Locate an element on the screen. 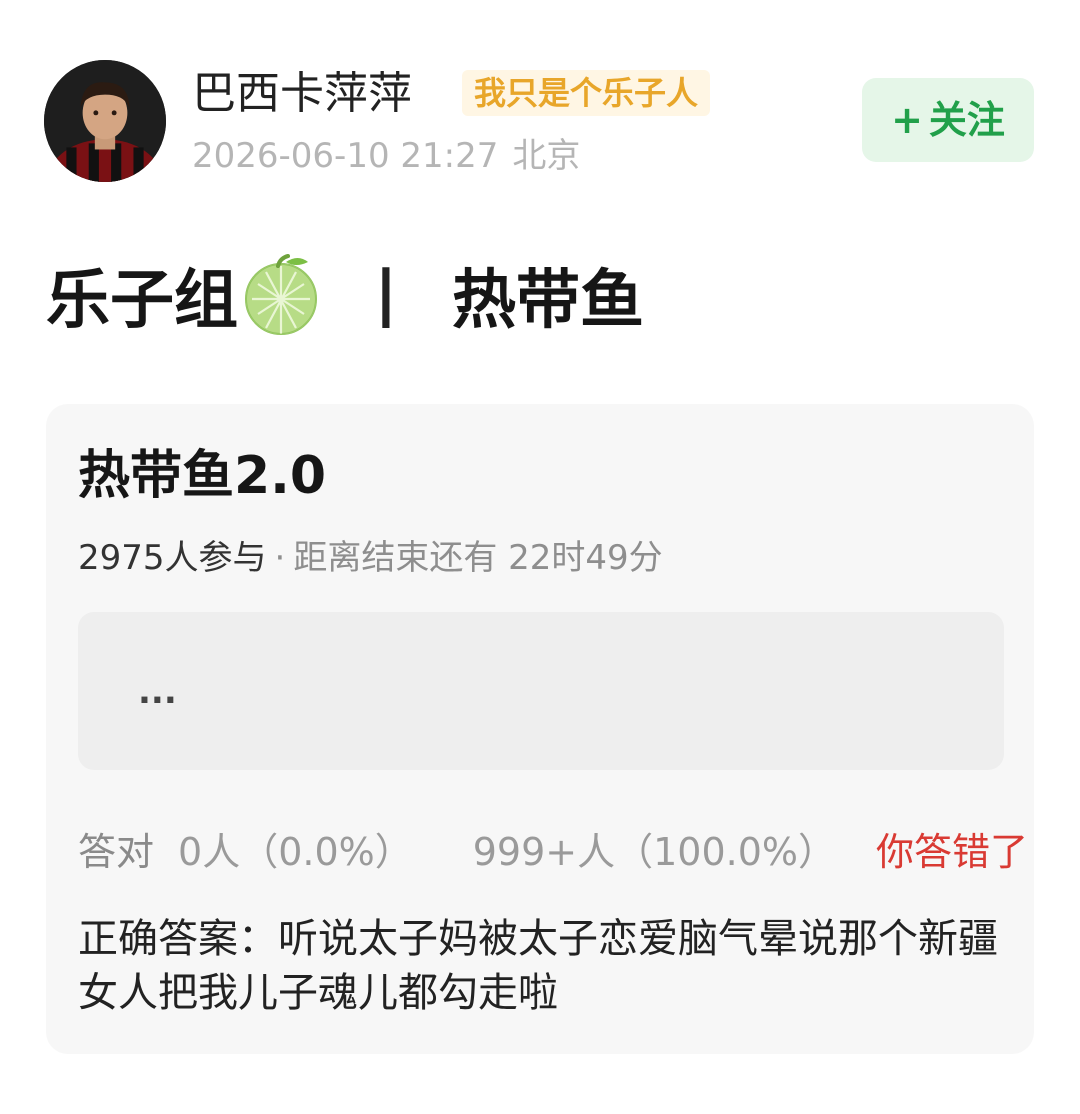 This screenshot has width=1080, height=1114. follow-button: + 关注 is located at coordinates (948, 120).